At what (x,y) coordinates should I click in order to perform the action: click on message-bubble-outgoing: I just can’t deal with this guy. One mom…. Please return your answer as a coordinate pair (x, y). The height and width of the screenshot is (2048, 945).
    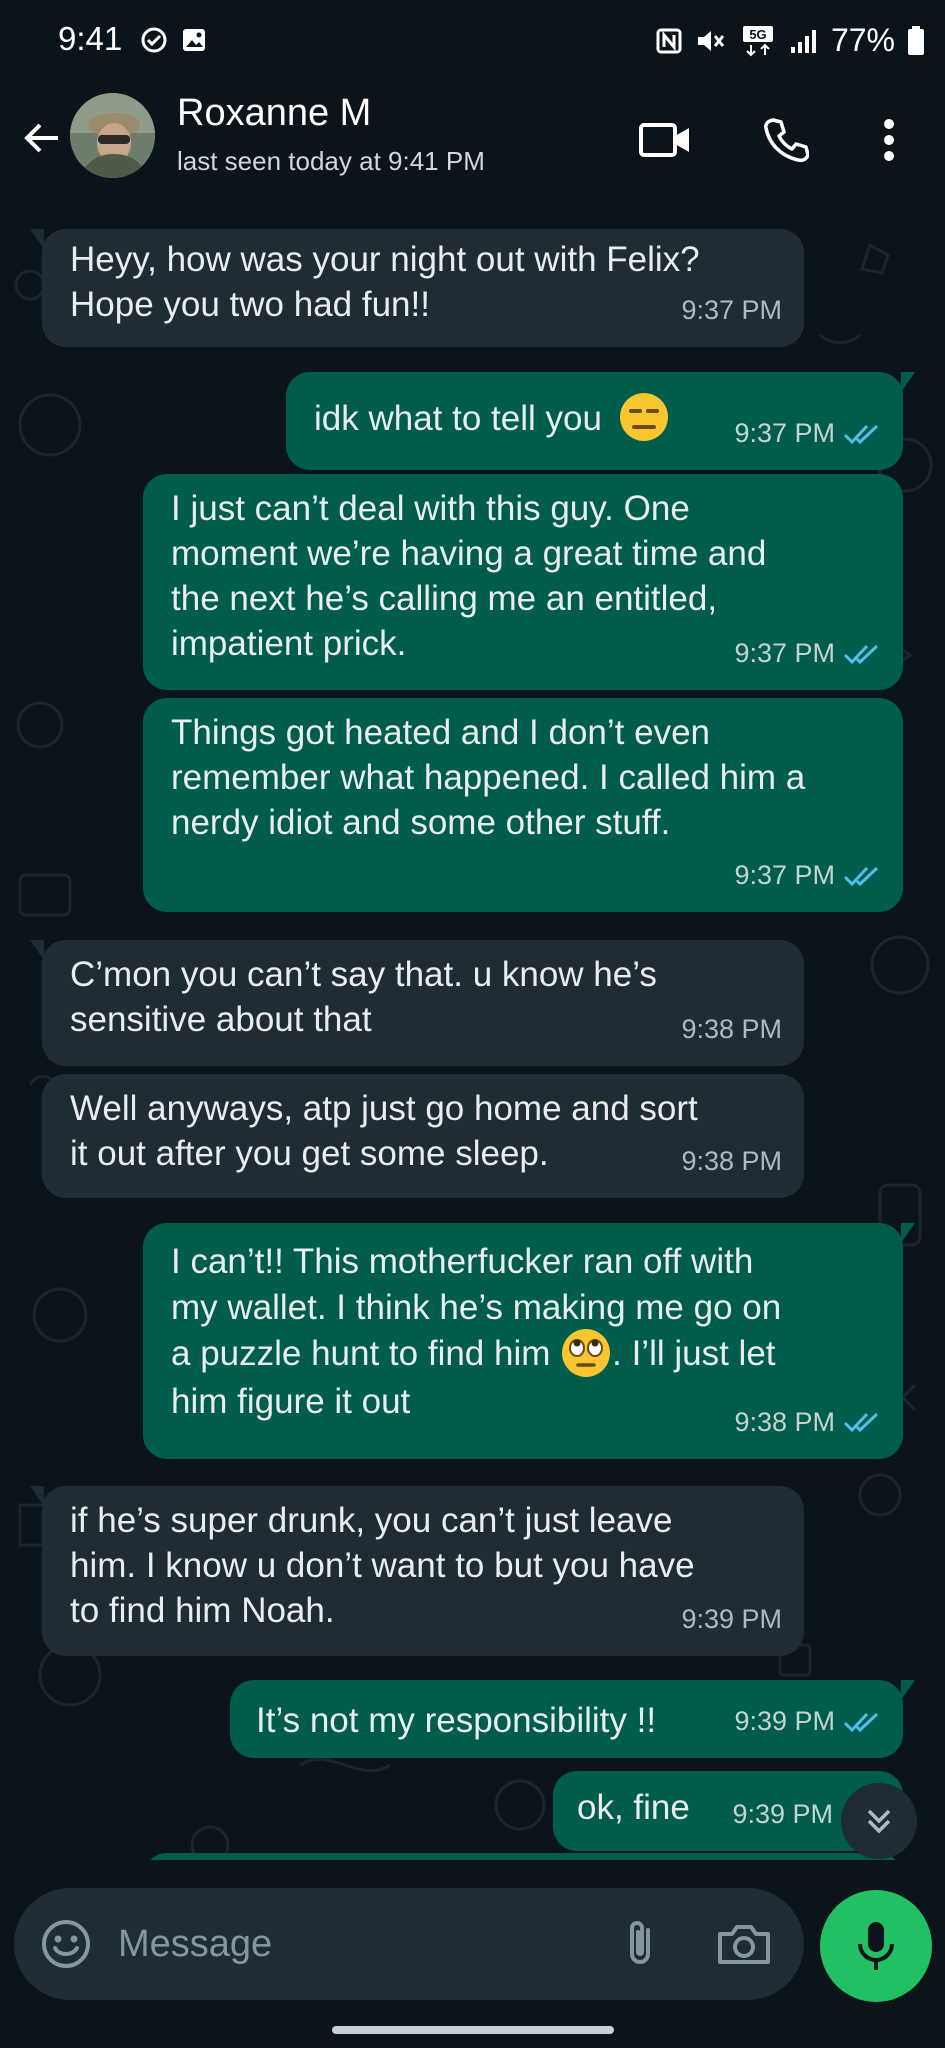
    Looking at the image, I should click on (523, 582).